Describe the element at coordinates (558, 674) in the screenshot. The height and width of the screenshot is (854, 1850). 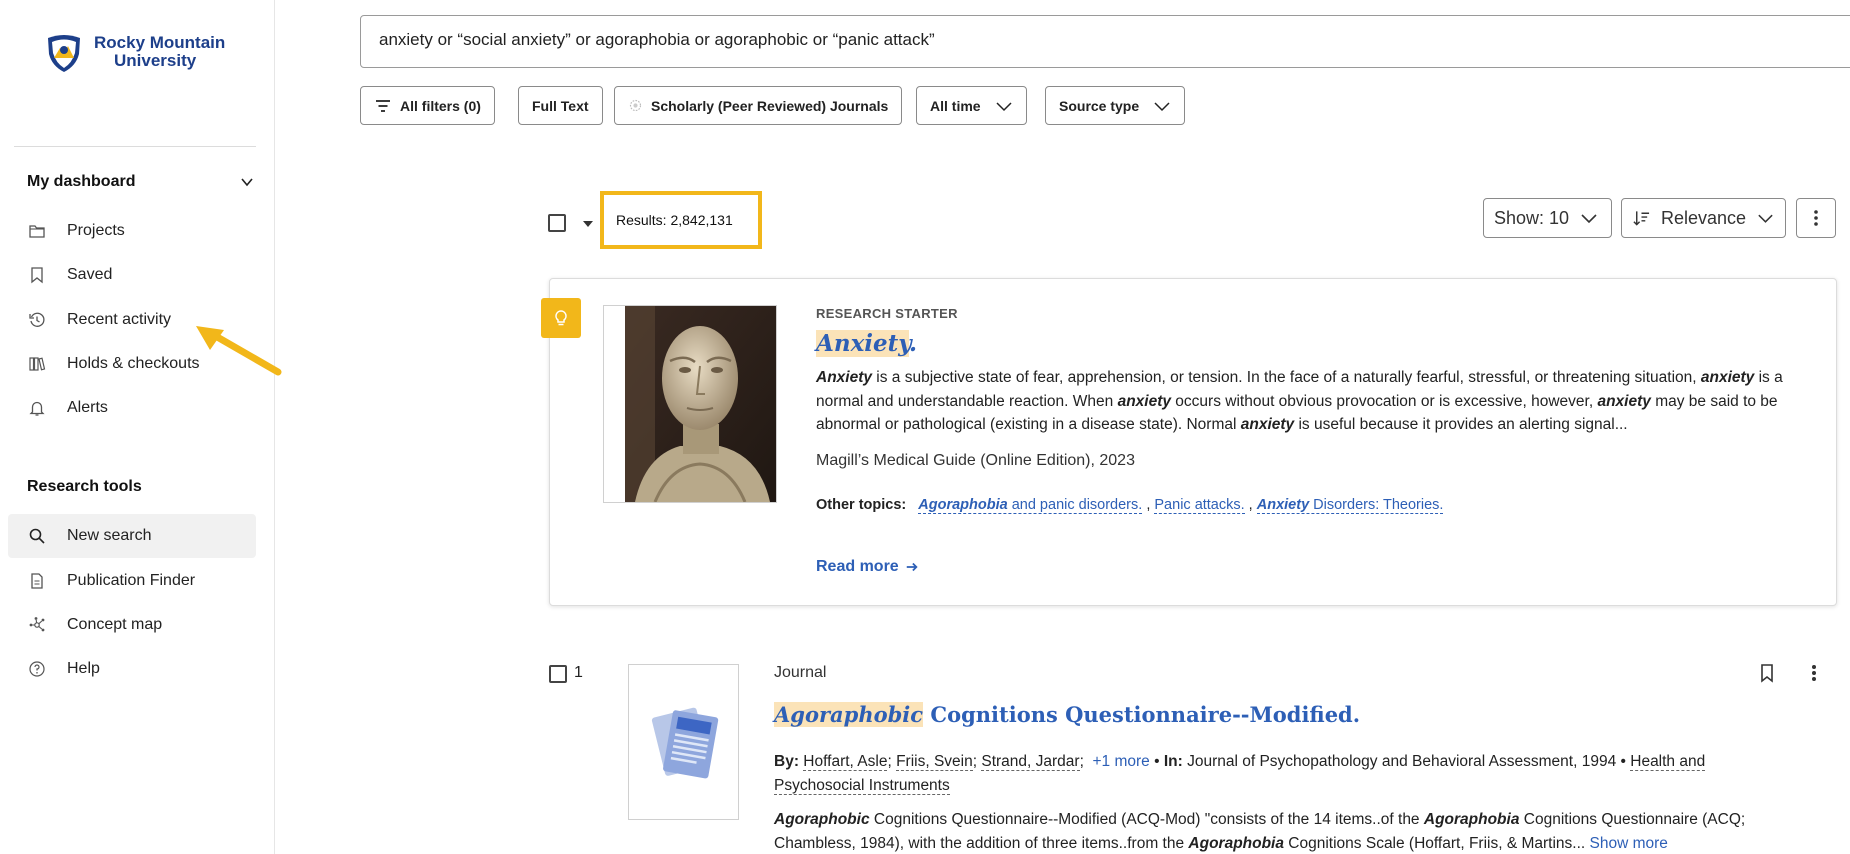
I see `result-checkbox` at that location.